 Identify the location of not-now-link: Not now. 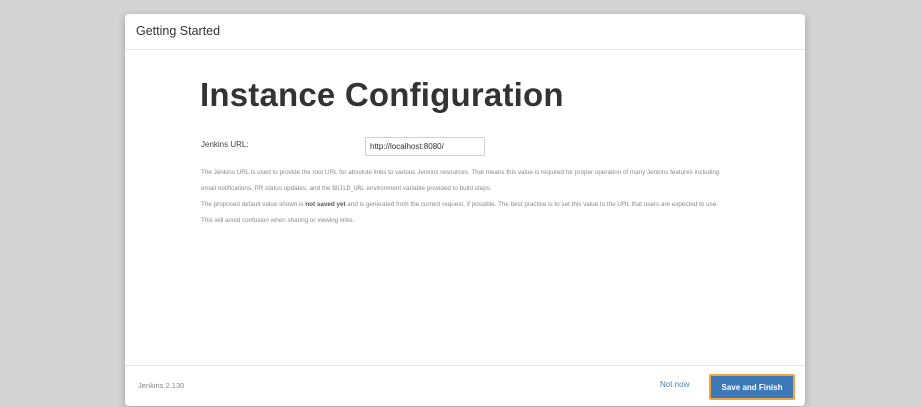
(674, 384).